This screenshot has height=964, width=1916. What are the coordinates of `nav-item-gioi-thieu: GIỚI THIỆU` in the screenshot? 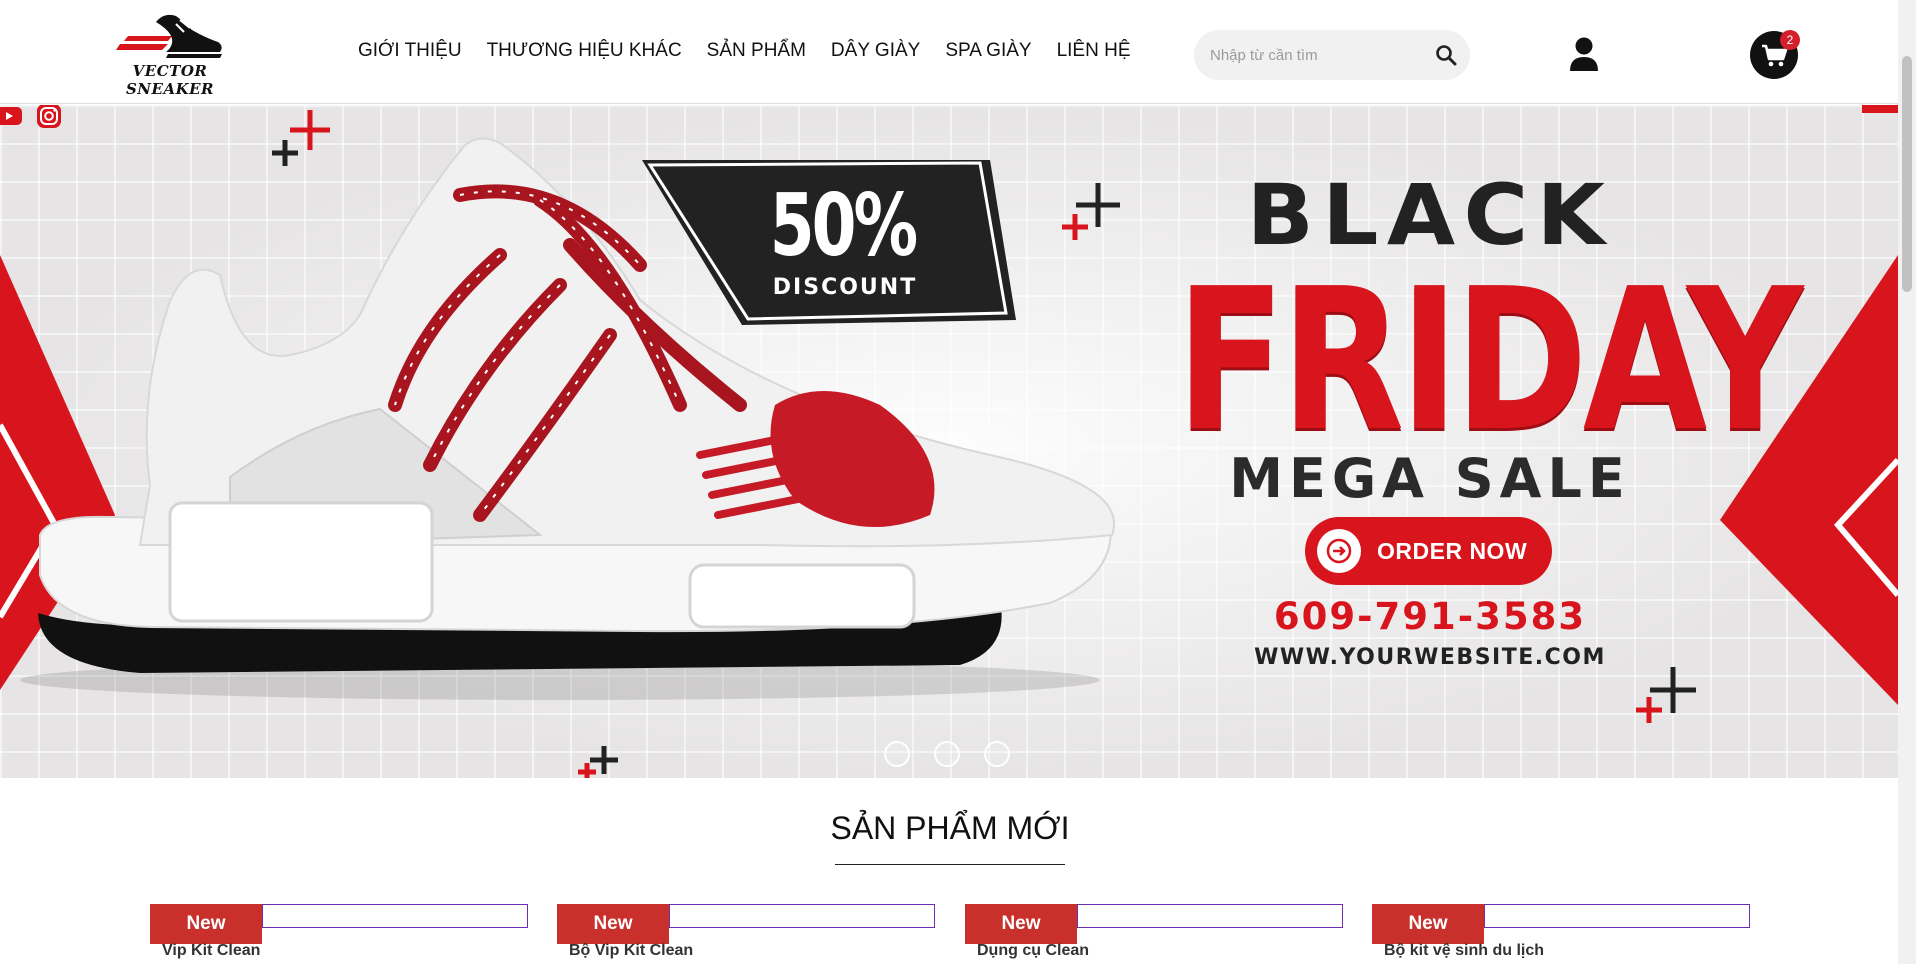 It's located at (410, 51).